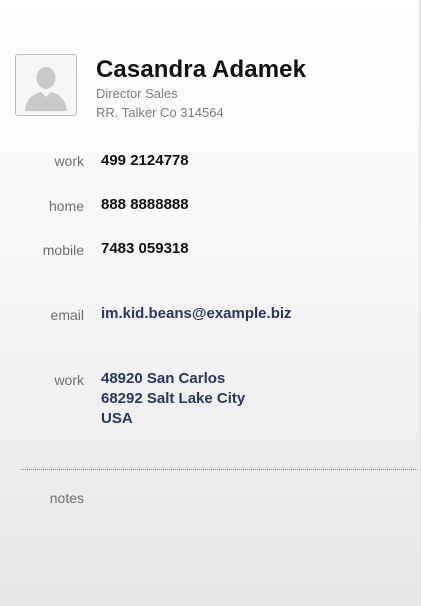 Image resolution: width=421 pixels, height=606 pixels. Describe the element at coordinates (66, 206) in the screenshot. I see `home-phone-label: home` at that location.